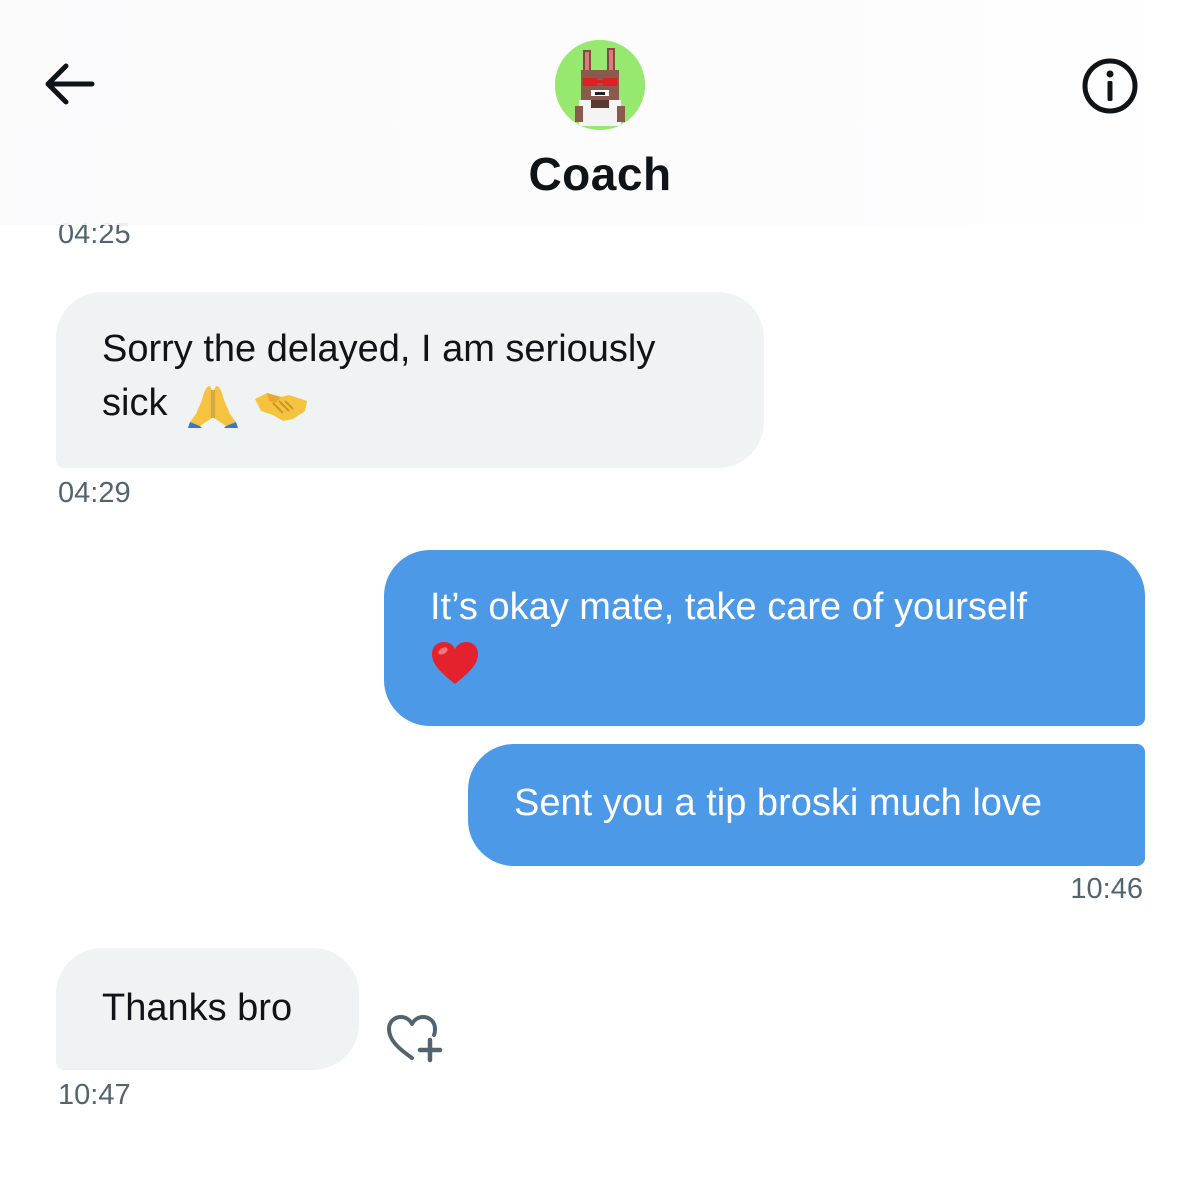  I want to click on folded-hands-emoji, so click(213, 405).